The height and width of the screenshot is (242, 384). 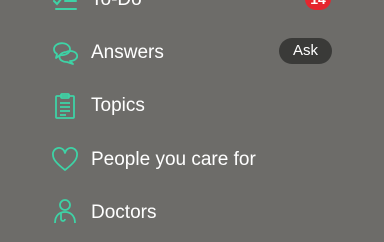 What do you see at coordinates (65, 160) in the screenshot?
I see `heart-icon` at bounding box center [65, 160].